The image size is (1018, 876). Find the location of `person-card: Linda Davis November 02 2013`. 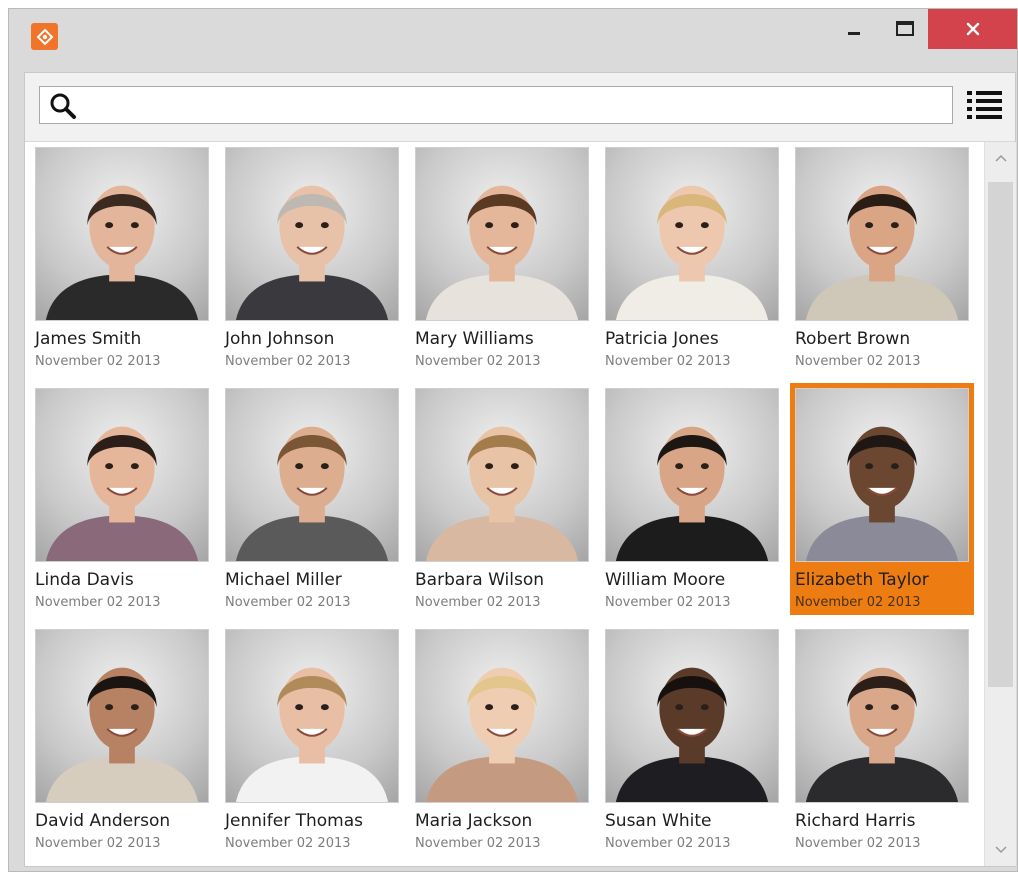

person-card: Linda Davis November 02 2013 is located at coordinates (122, 499).